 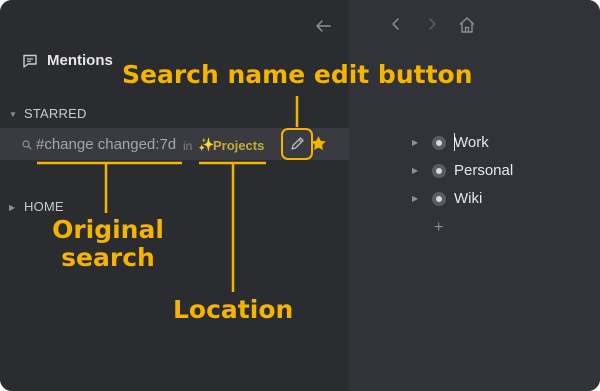 What do you see at coordinates (454, 142) in the screenshot?
I see `text-cursor` at bounding box center [454, 142].